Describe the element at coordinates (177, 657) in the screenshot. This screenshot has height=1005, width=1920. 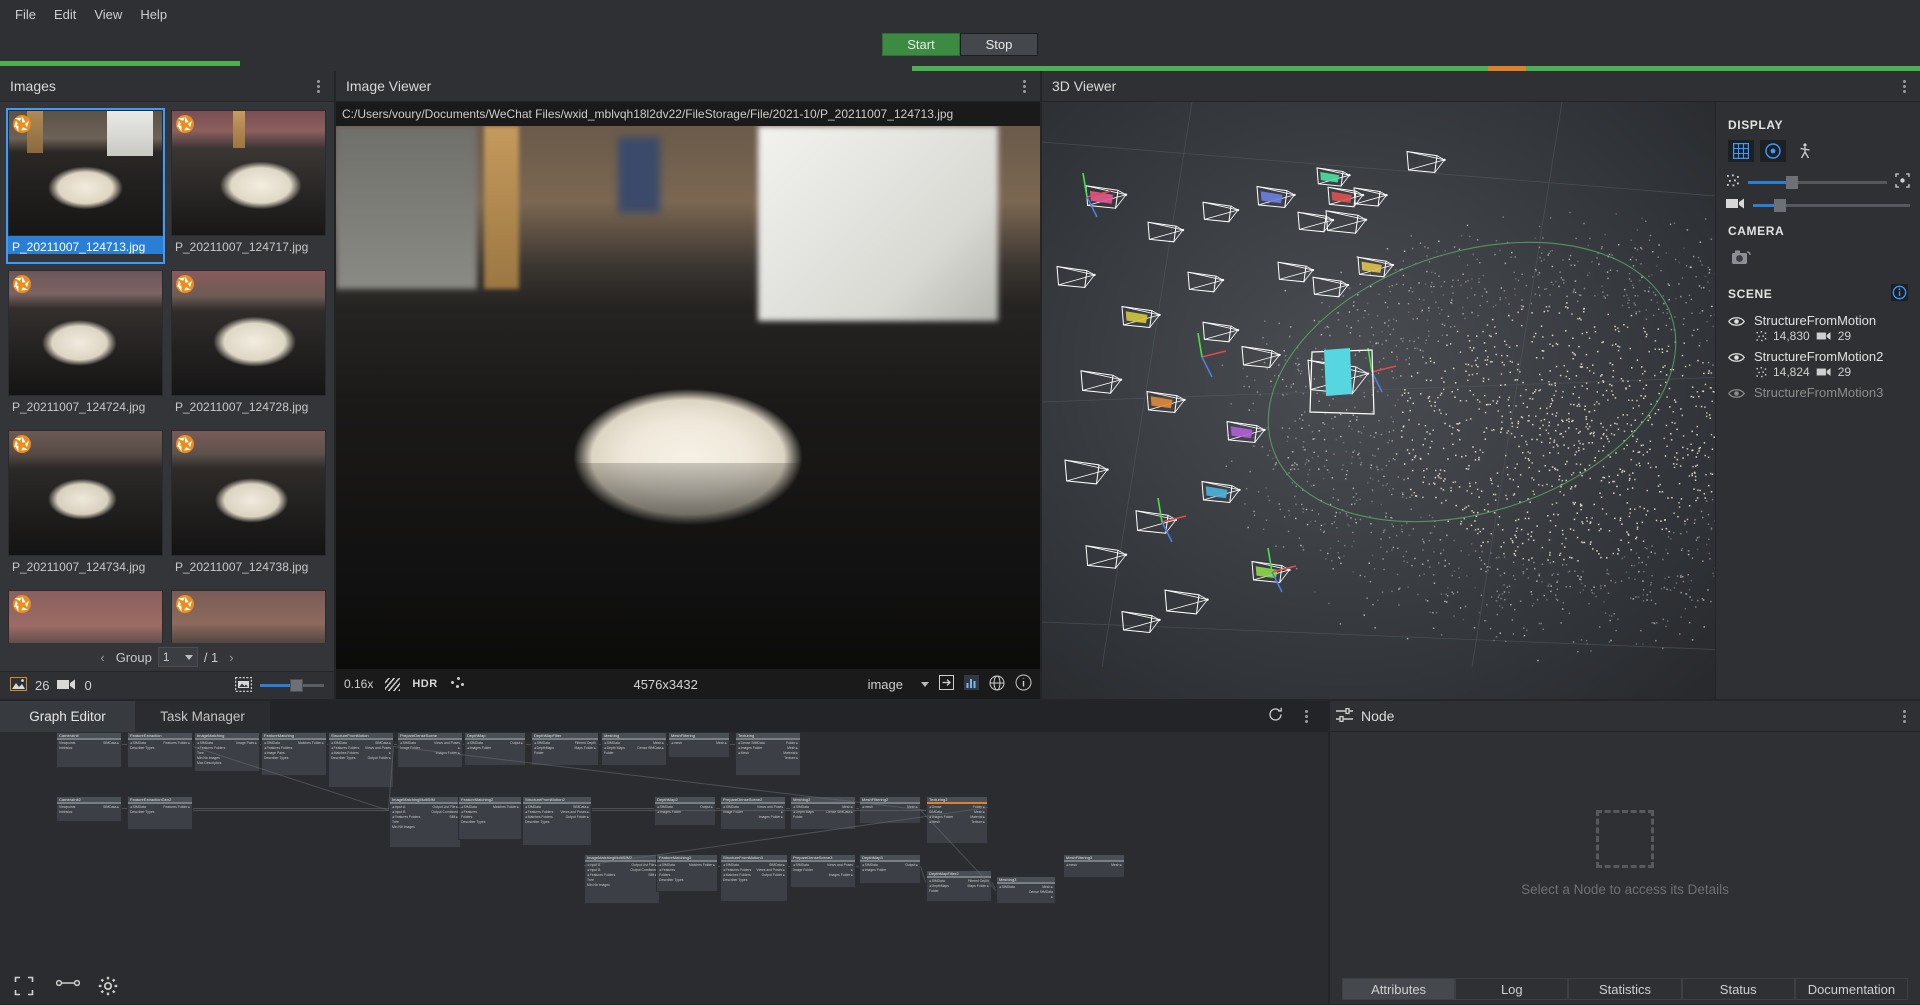
I see `group-select: 1` at that location.